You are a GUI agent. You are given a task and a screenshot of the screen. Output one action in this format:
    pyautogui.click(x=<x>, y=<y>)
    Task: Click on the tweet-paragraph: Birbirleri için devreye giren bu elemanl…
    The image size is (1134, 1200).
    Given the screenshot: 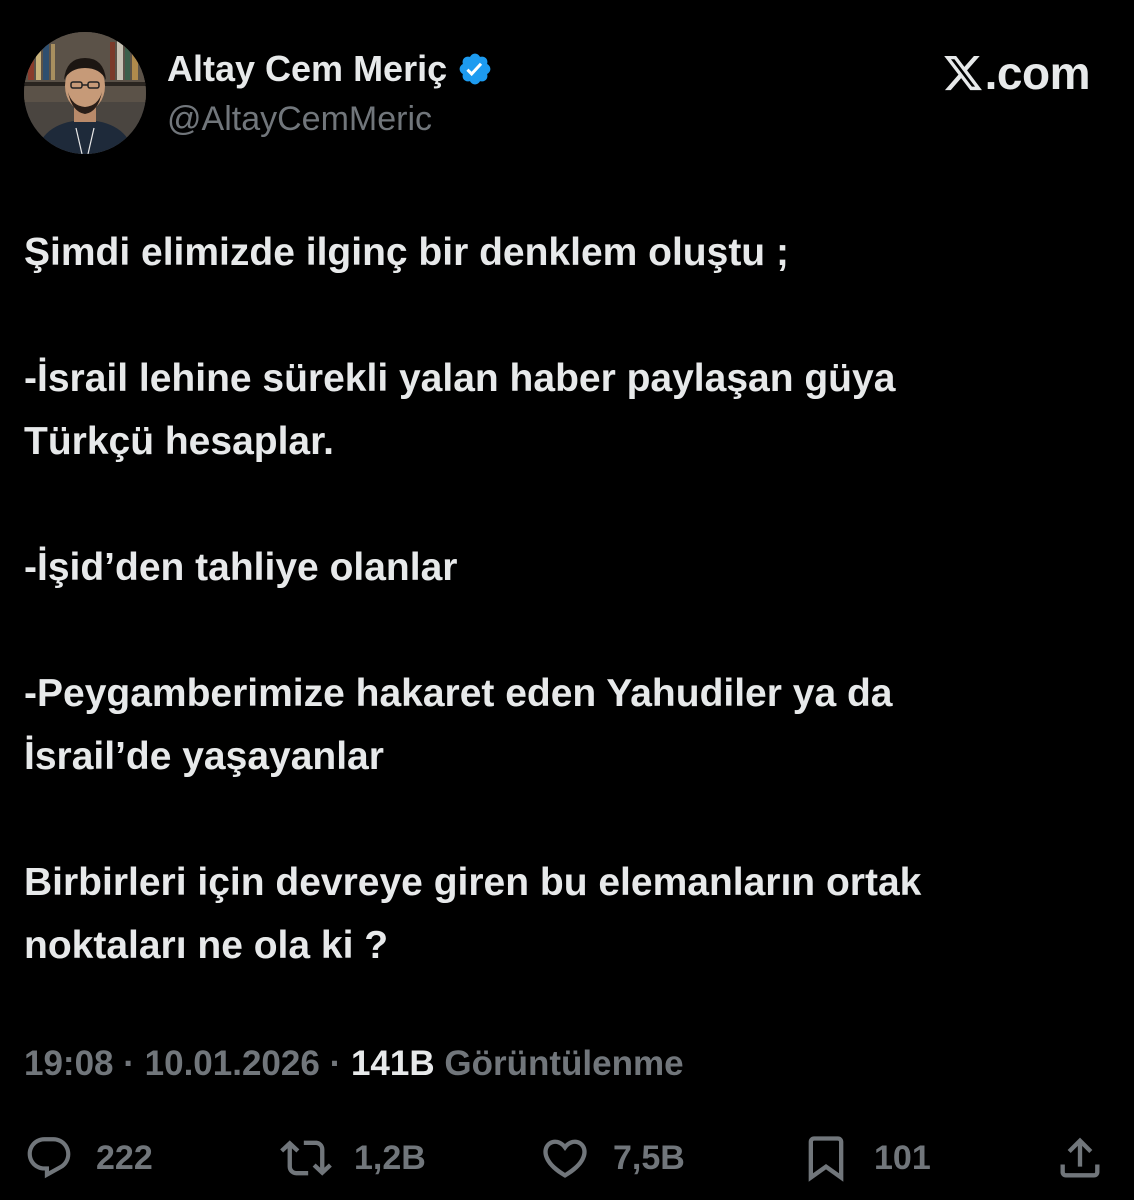 What is the action you would take?
    pyautogui.click(x=569, y=914)
    